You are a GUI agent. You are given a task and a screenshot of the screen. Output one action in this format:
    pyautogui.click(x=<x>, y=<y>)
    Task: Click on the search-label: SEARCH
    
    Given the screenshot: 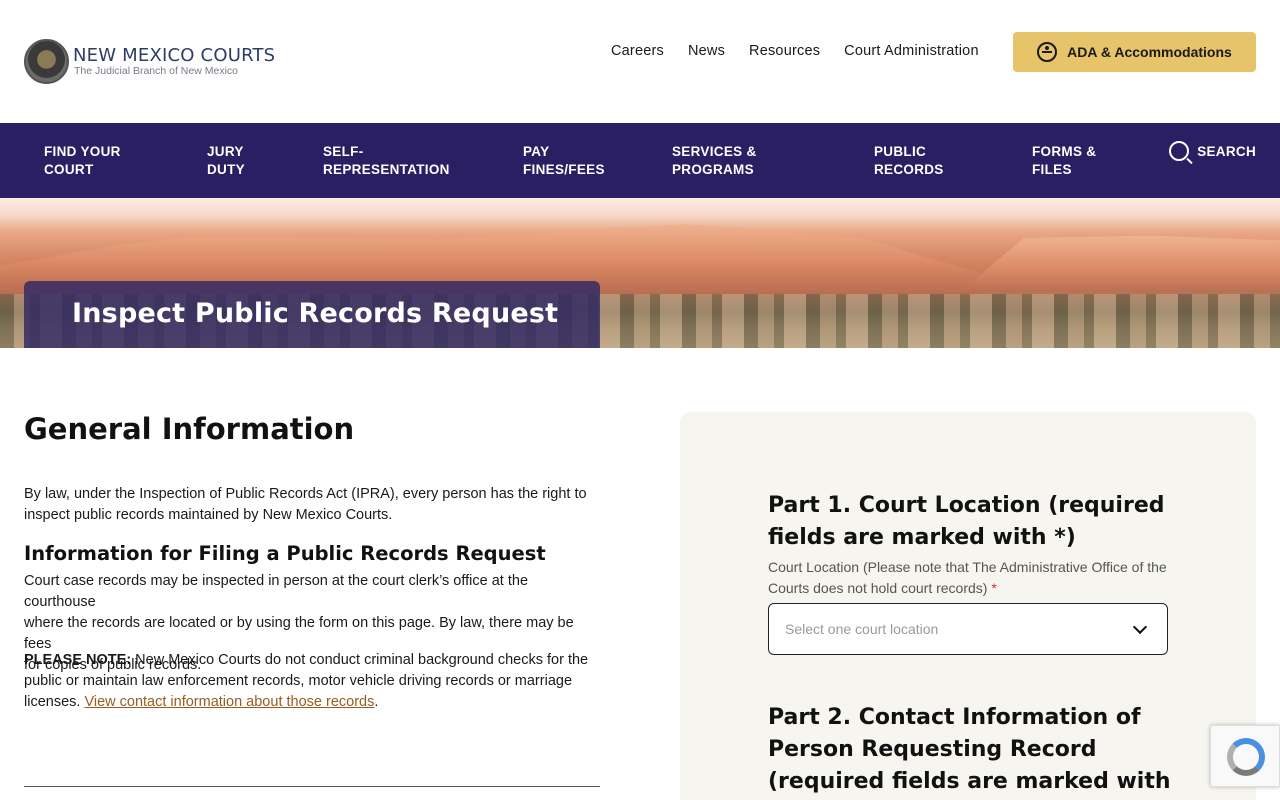 What is the action you would take?
    pyautogui.click(x=1226, y=151)
    